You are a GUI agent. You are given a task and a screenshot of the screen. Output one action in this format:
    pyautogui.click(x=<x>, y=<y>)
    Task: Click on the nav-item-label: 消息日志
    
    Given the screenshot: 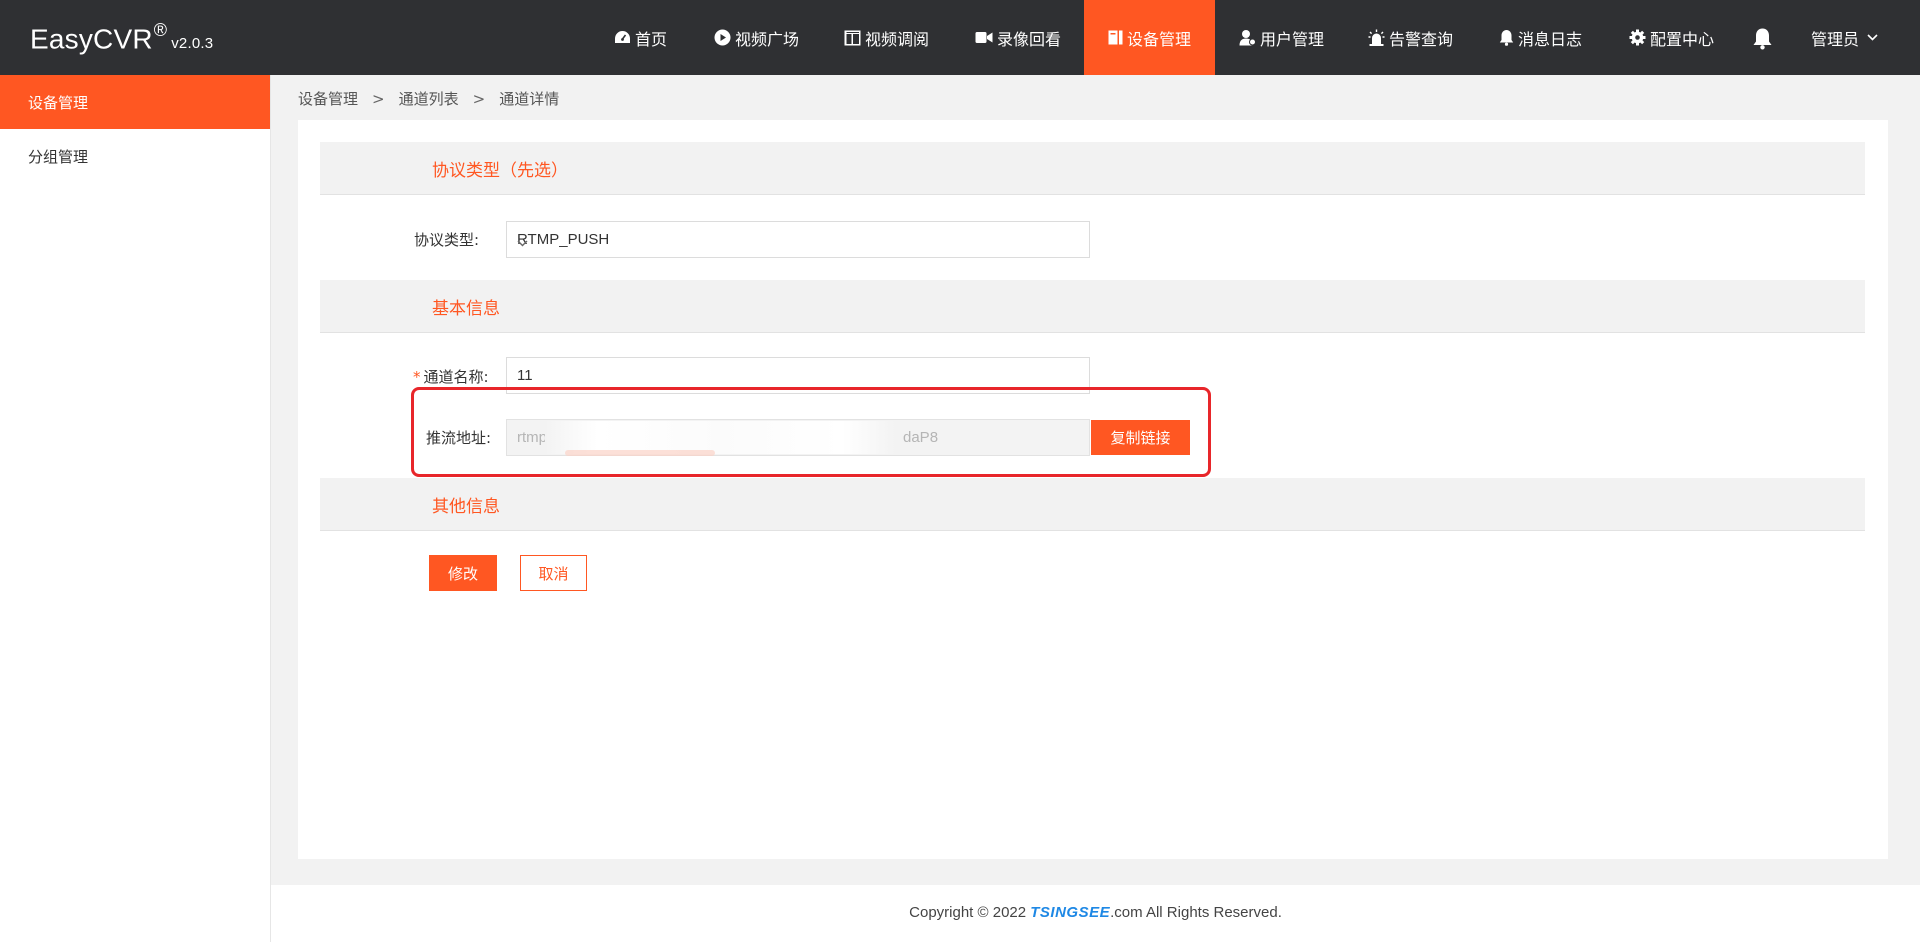 What is the action you would take?
    pyautogui.click(x=1550, y=39)
    